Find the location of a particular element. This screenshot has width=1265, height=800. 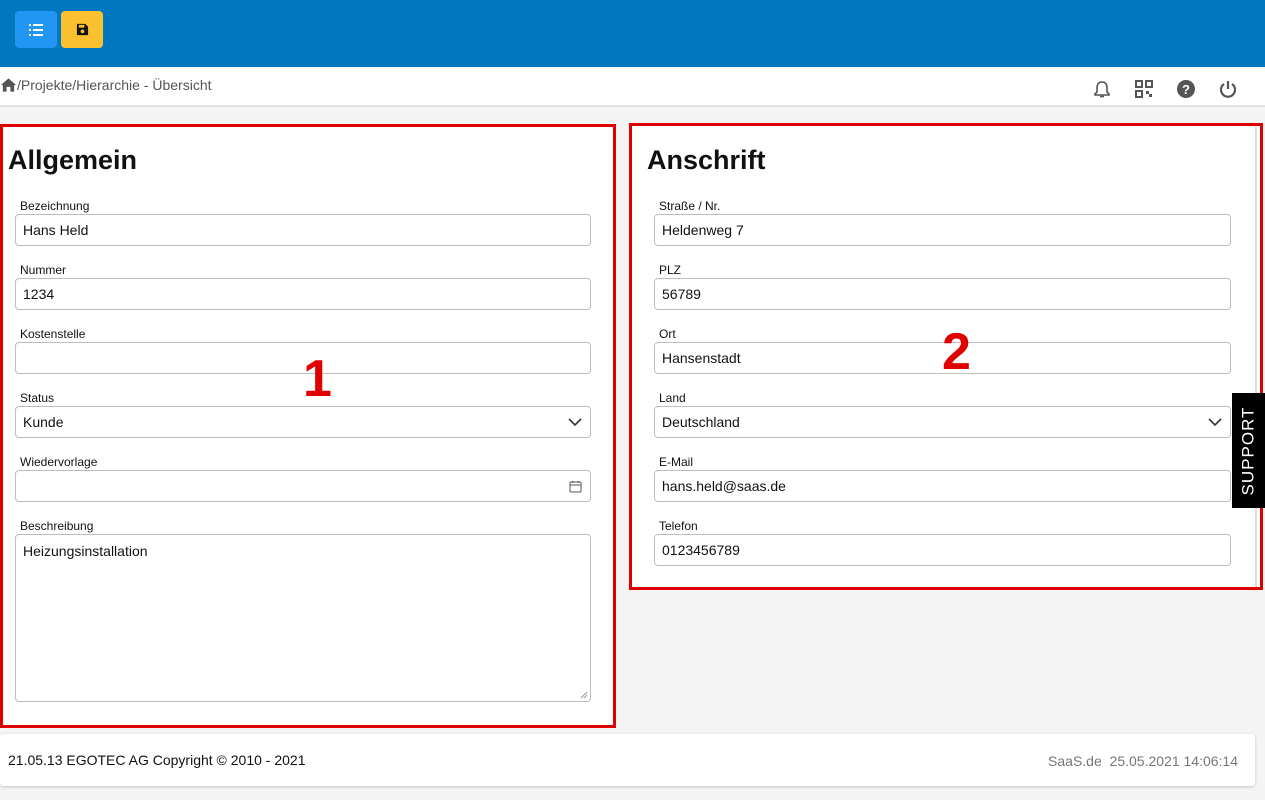

bezeichnung-field: Hans Held is located at coordinates (303, 230).